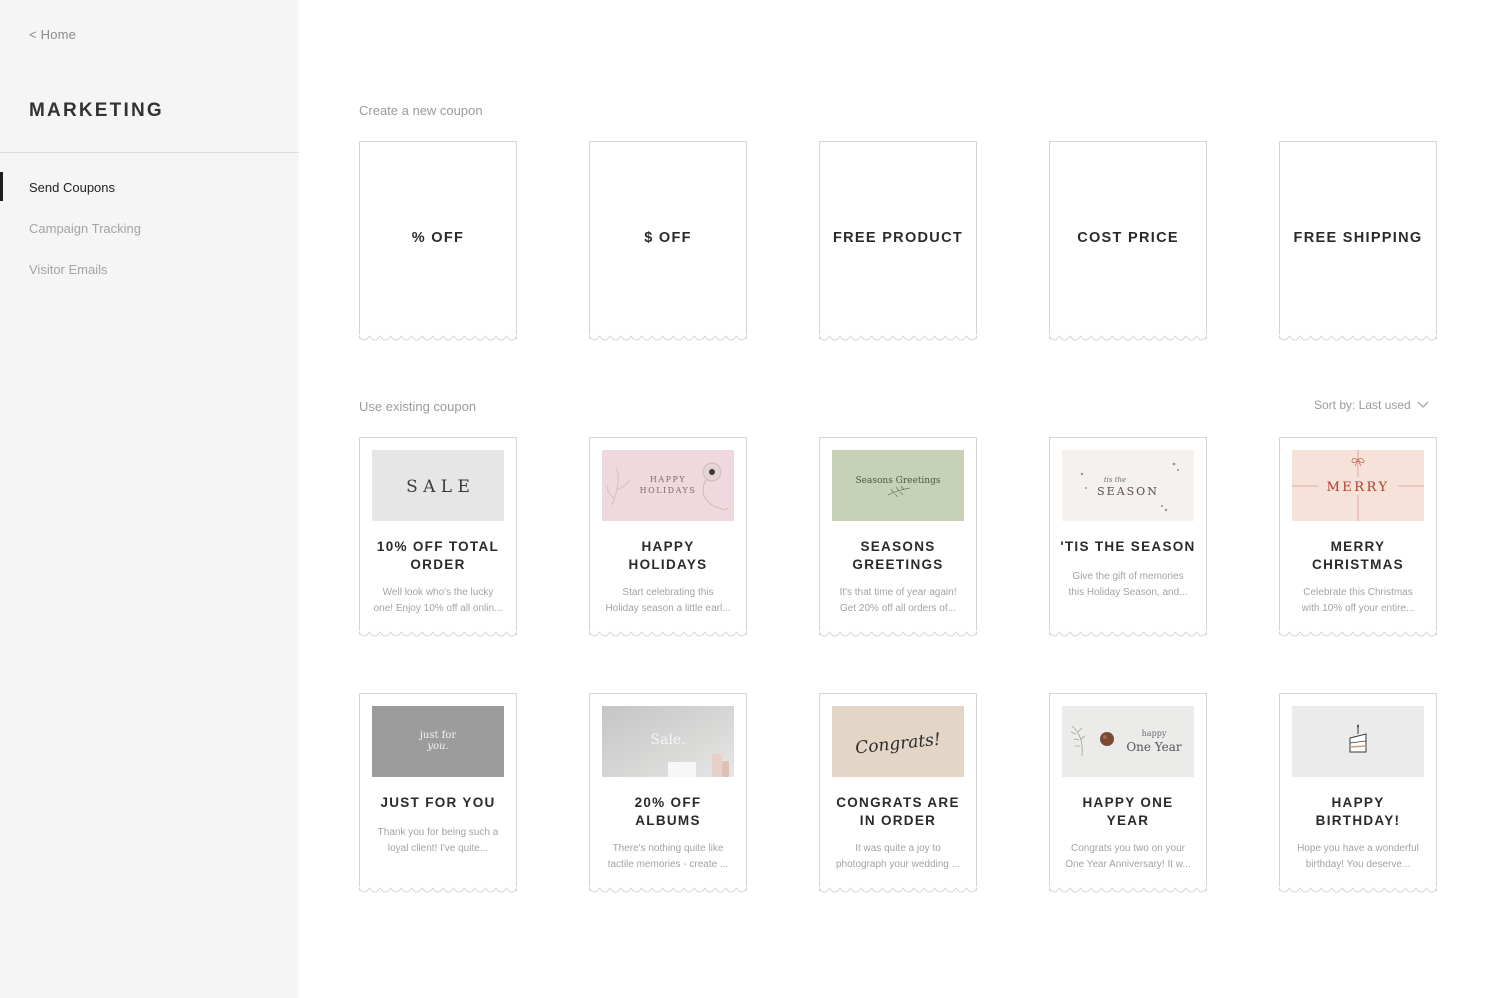 The height and width of the screenshot is (998, 1500). I want to click on coupon-title: JUST FOR YOU, so click(438, 802).